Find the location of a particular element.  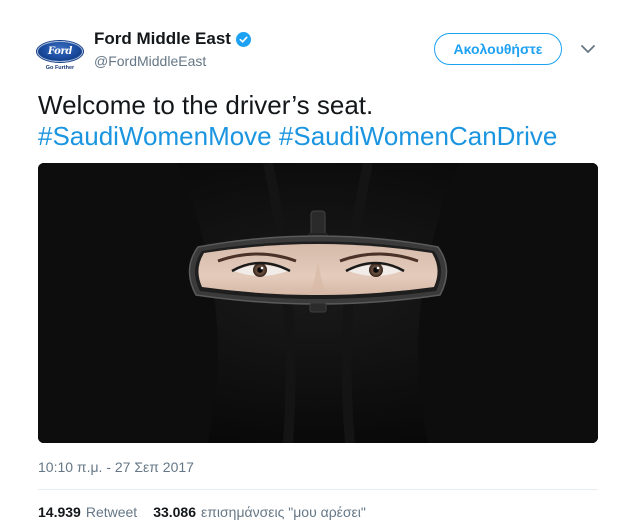

author-name-row: Ford Middle East is located at coordinates (172, 39).